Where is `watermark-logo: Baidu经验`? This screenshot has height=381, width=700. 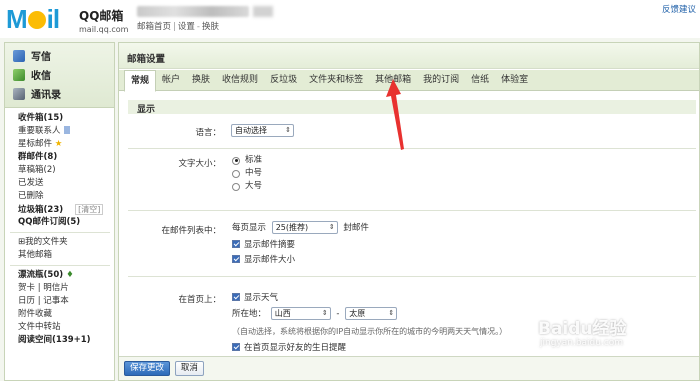
watermark-logo: Baidu经验 is located at coordinates (582, 329).